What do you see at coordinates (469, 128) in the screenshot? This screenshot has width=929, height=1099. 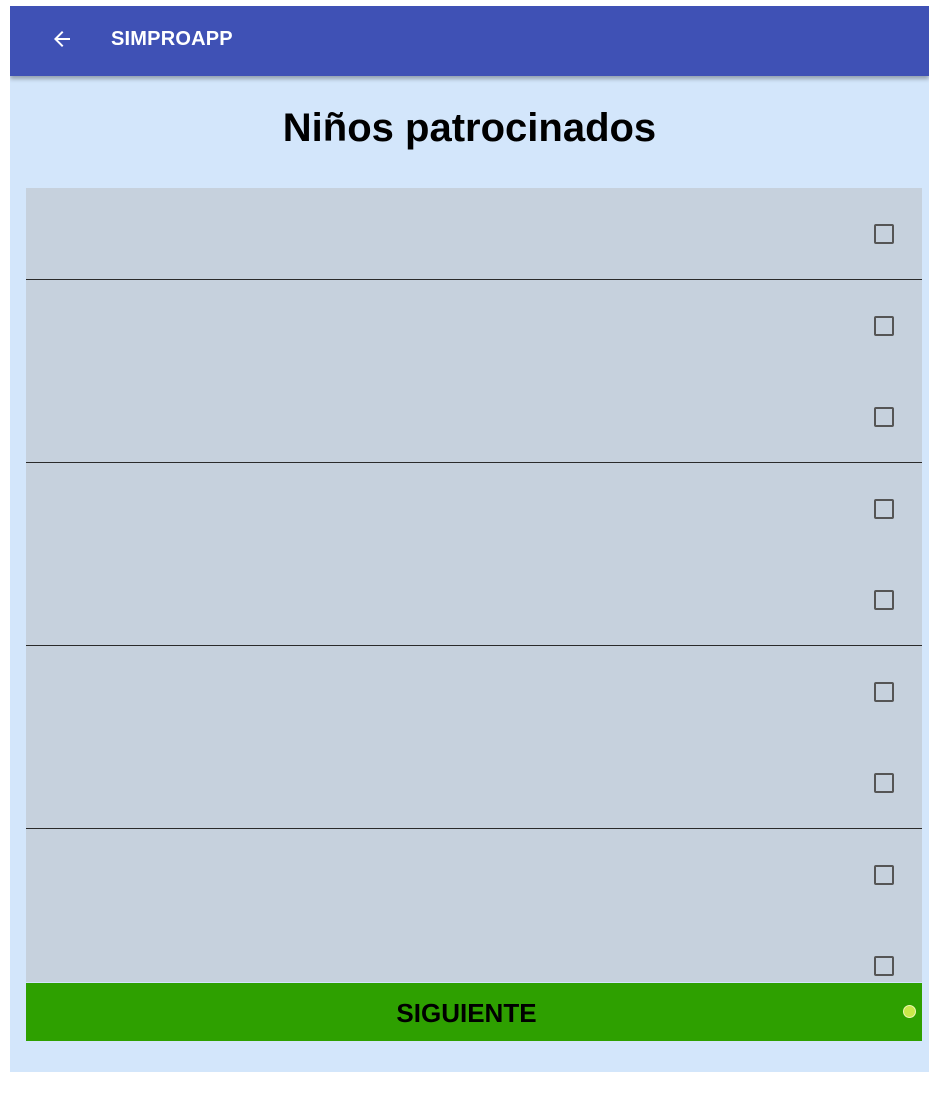 I see `page-title: Niños patrocinados` at bounding box center [469, 128].